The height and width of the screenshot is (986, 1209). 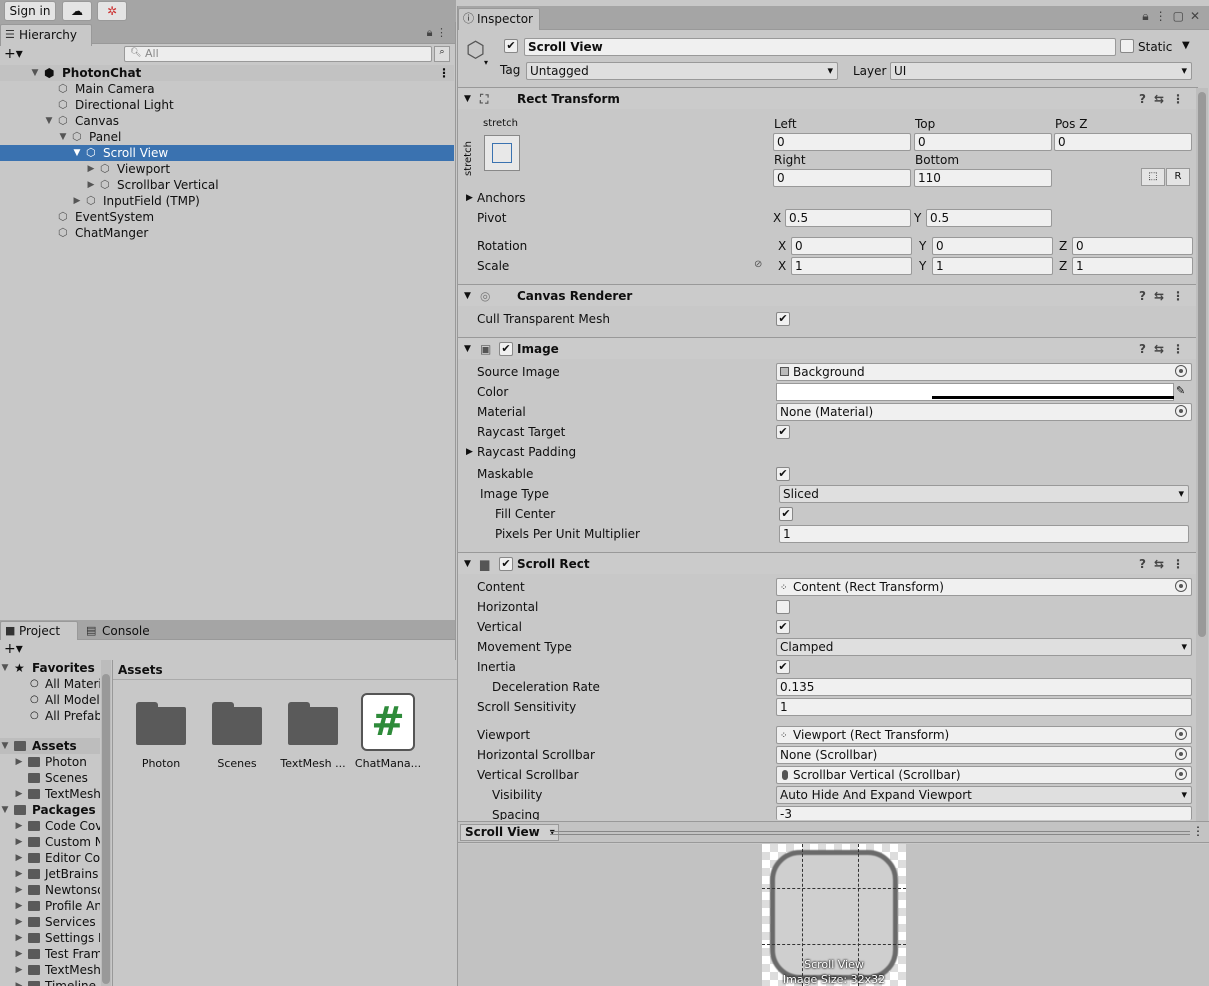 I want to click on scene-menu-icon: ⋮, so click(x=444, y=73).